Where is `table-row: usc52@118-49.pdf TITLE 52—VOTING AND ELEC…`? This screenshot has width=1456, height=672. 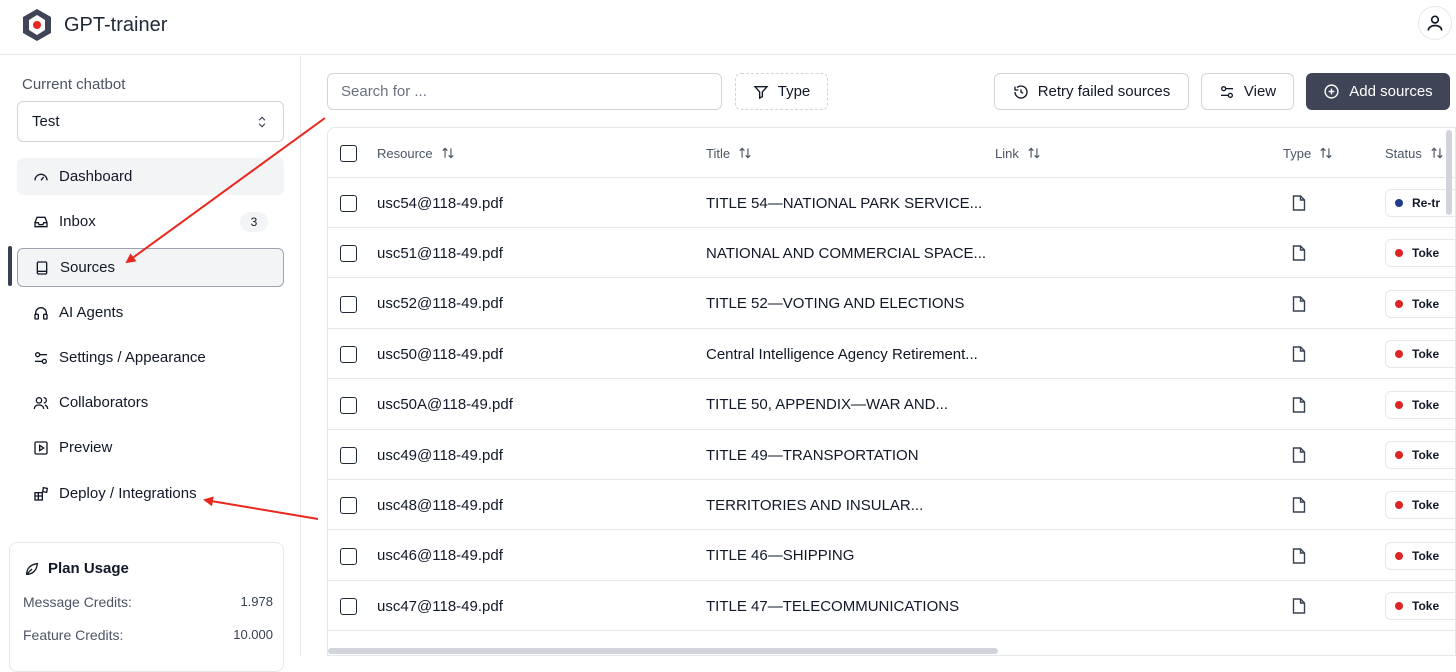 table-row: usc52@118-49.pdf TITLE 52—VOTING AND ELEC… is located at coordinates (891, 304).